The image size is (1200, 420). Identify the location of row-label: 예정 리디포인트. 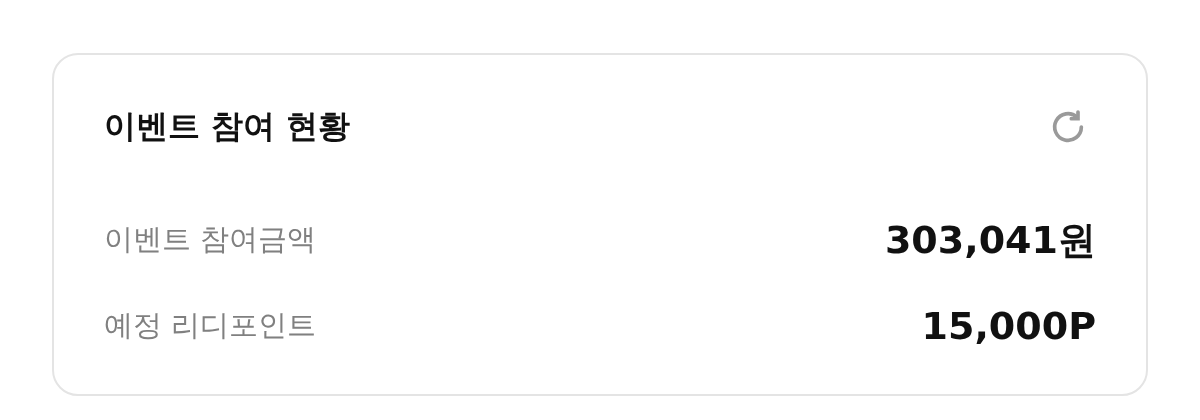
(210, 325).